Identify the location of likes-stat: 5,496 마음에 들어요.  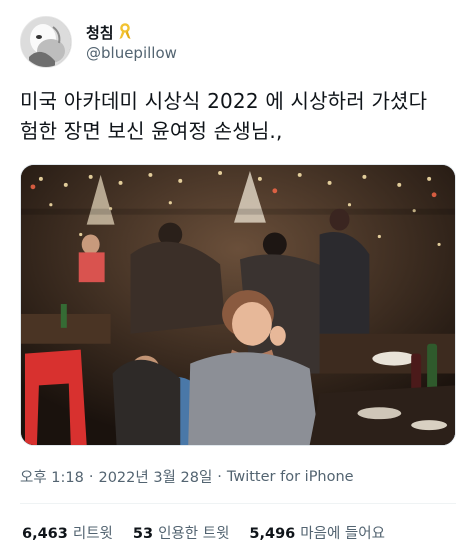
(317, 532).